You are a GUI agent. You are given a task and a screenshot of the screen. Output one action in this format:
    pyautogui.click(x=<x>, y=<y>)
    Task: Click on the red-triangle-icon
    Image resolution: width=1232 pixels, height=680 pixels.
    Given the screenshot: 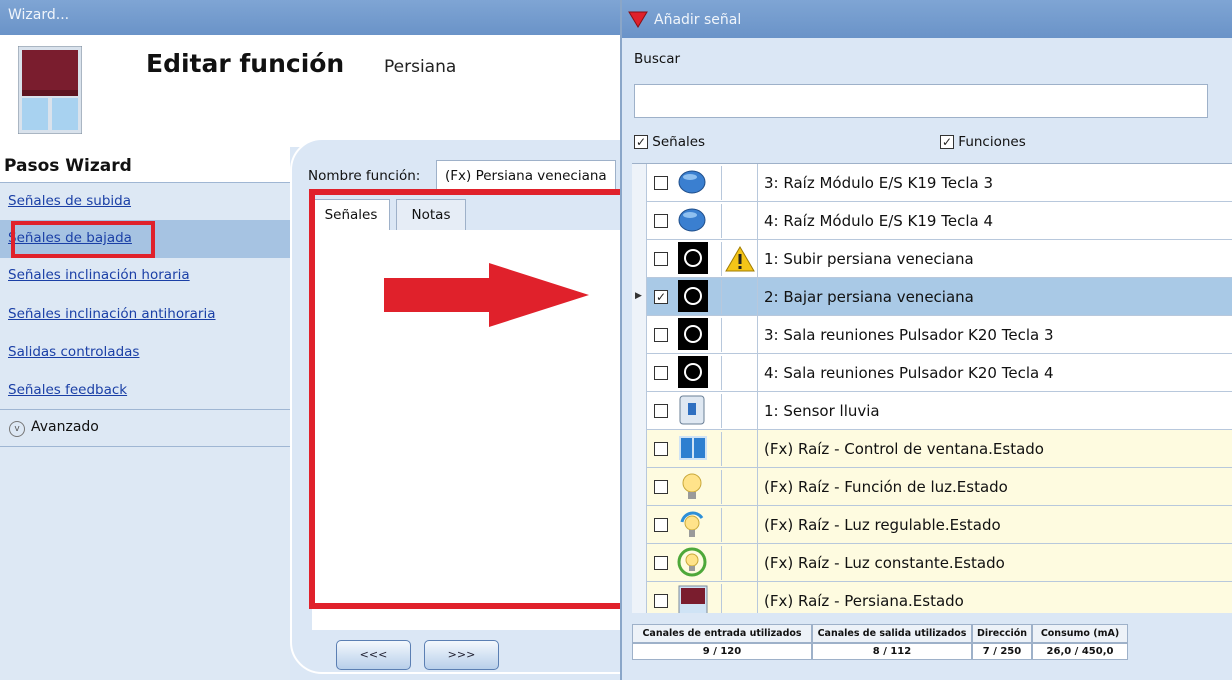 What is the action you would take?
    pyautogui.click(x=638, y=19)
    